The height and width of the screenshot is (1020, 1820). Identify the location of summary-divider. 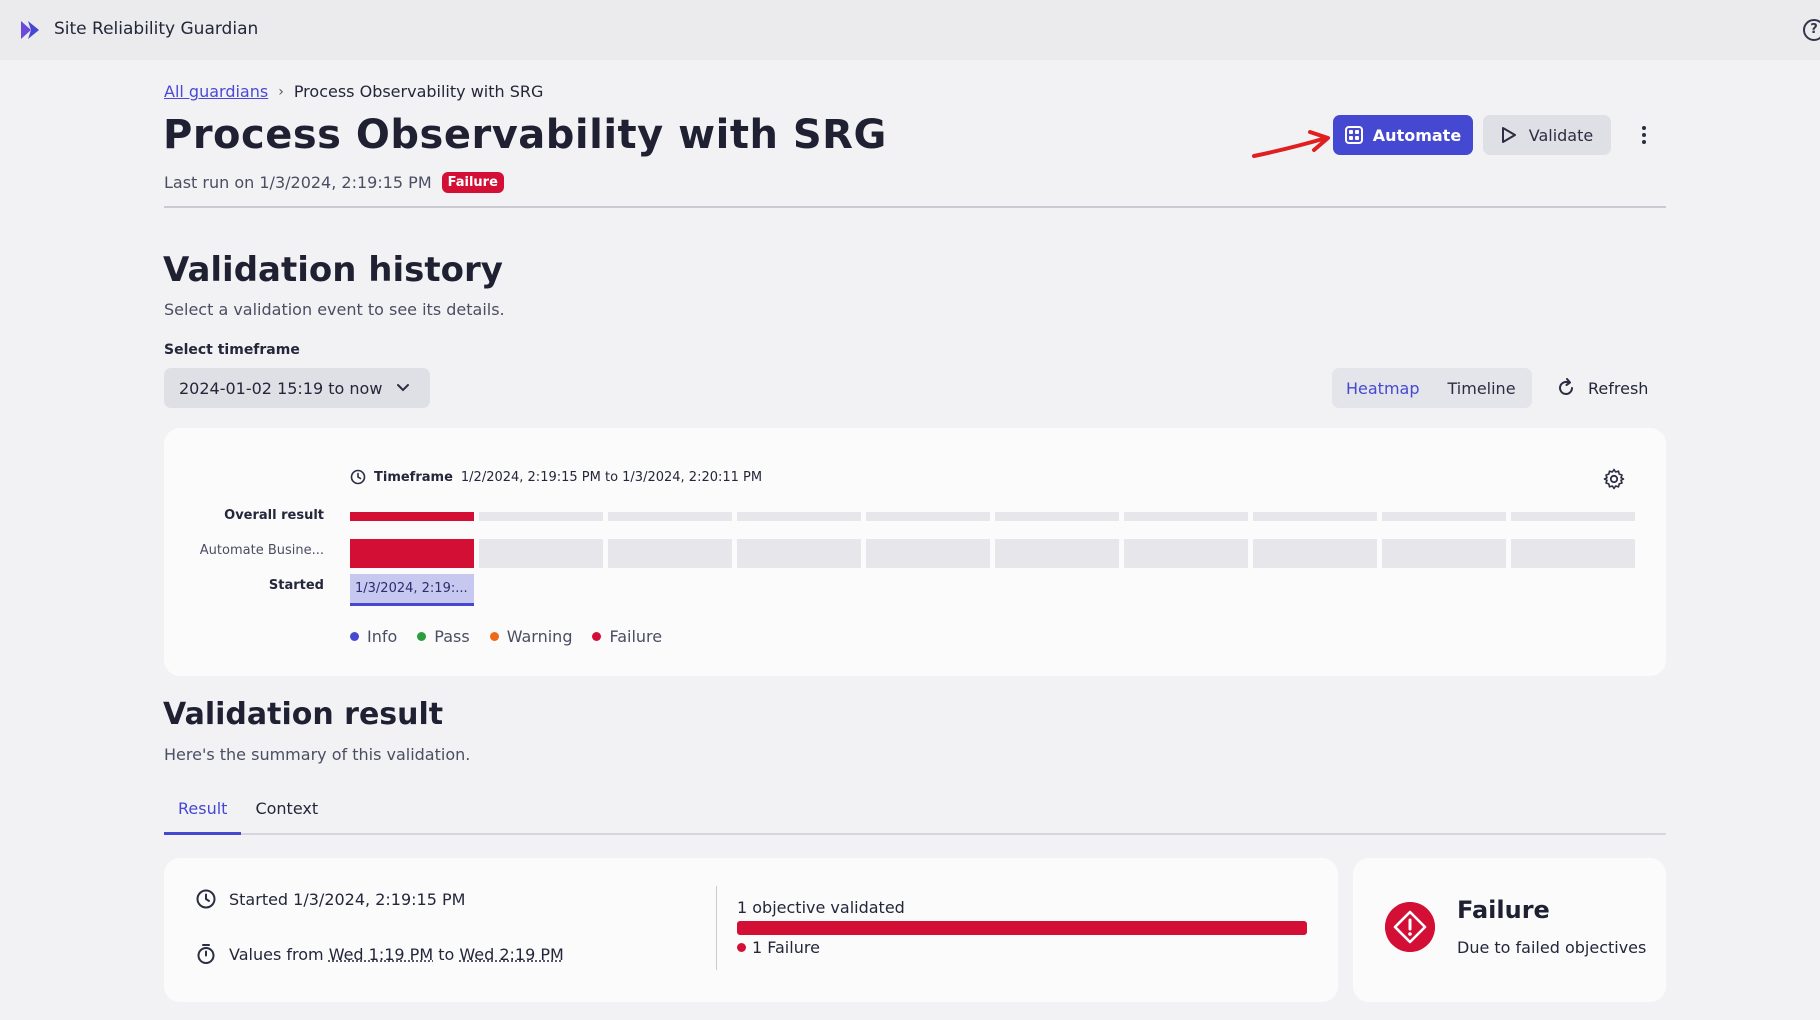
(716, 928).